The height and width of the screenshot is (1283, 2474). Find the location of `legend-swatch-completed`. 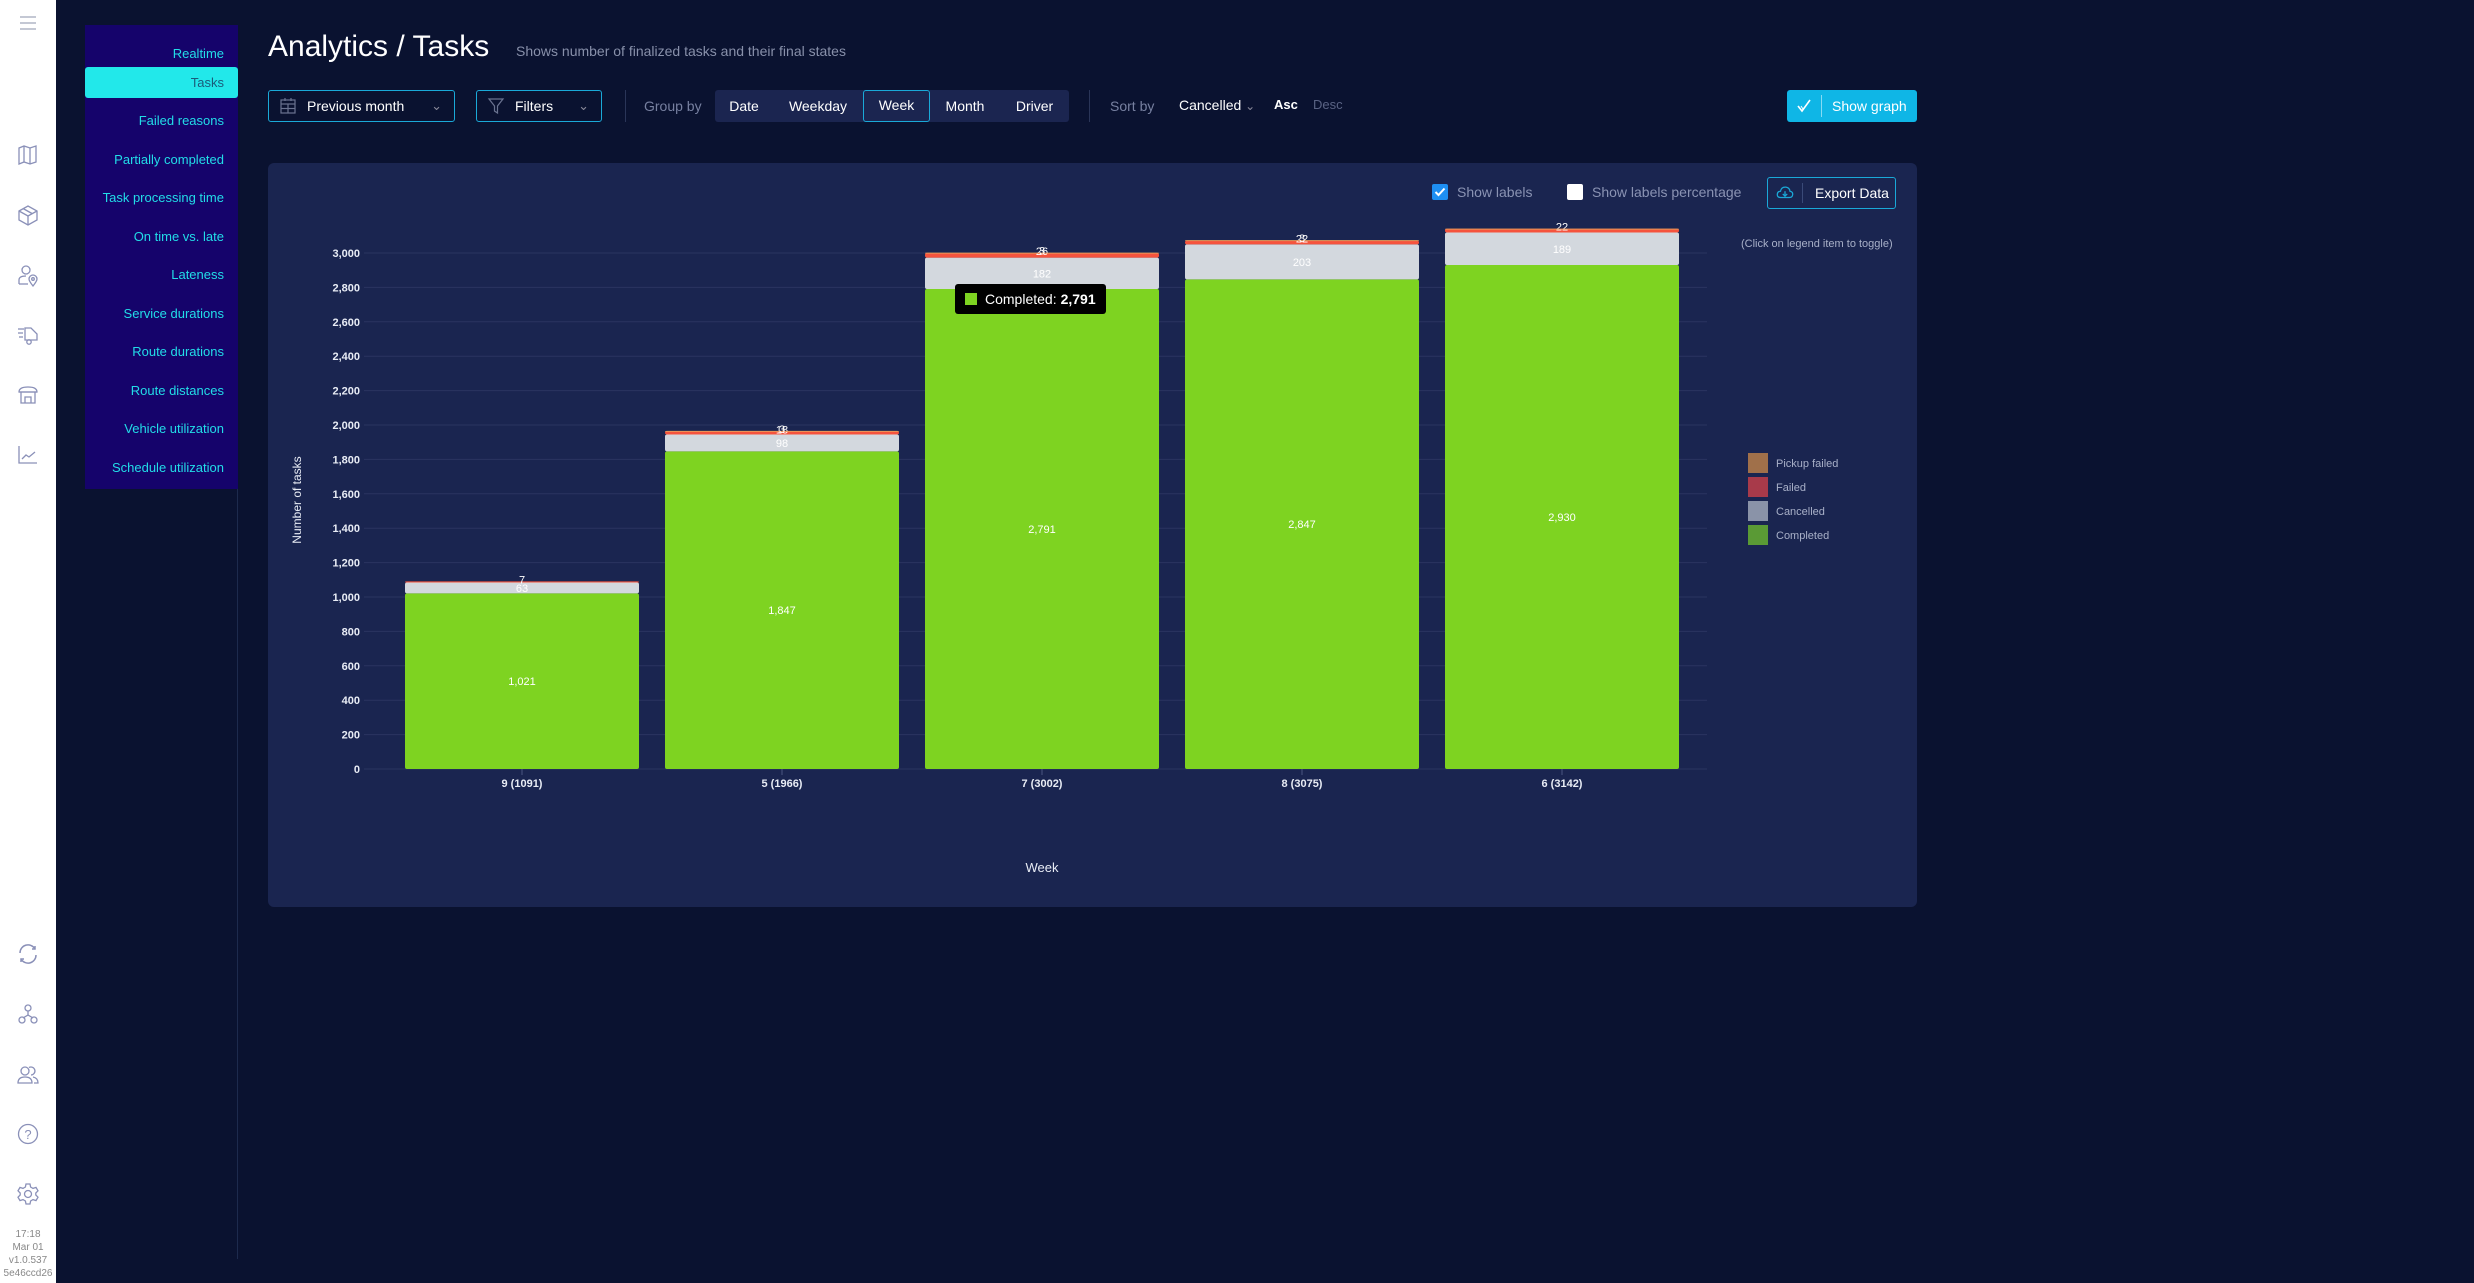

legend-swatch-completed is located at coordinates (1758, 535).